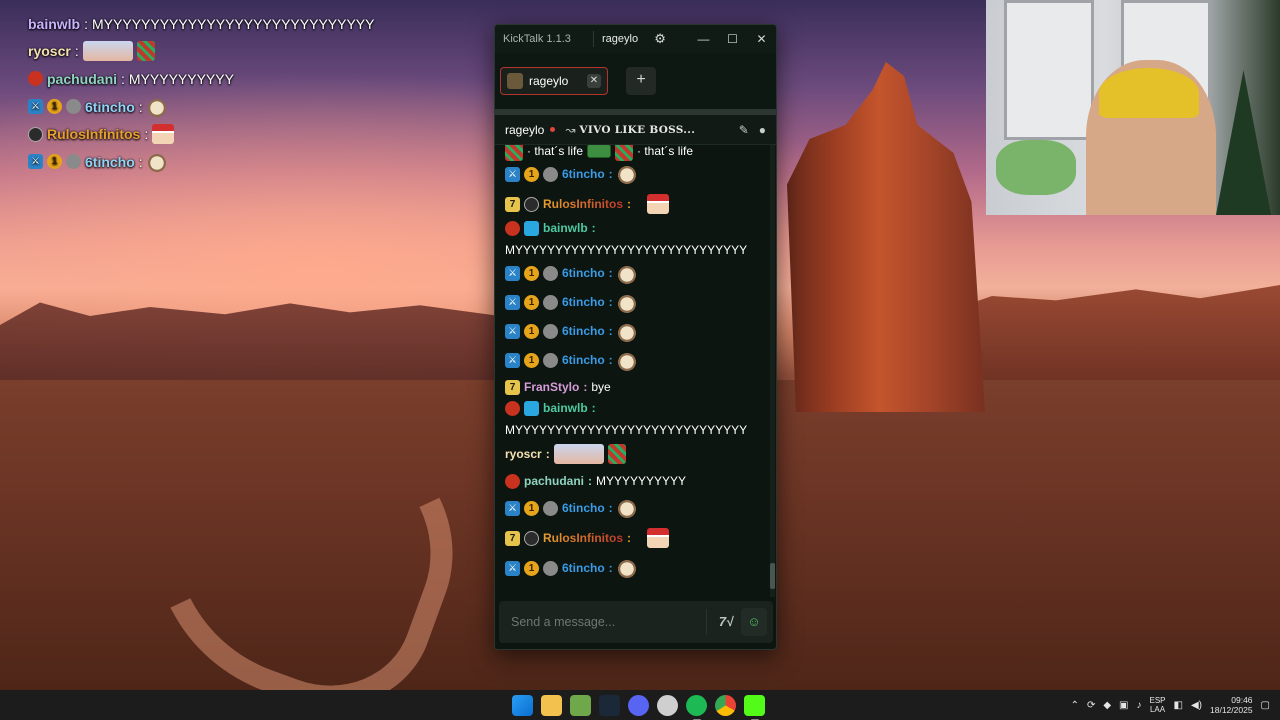  I want to click on scrollbar-thumb, so click(772, 576).